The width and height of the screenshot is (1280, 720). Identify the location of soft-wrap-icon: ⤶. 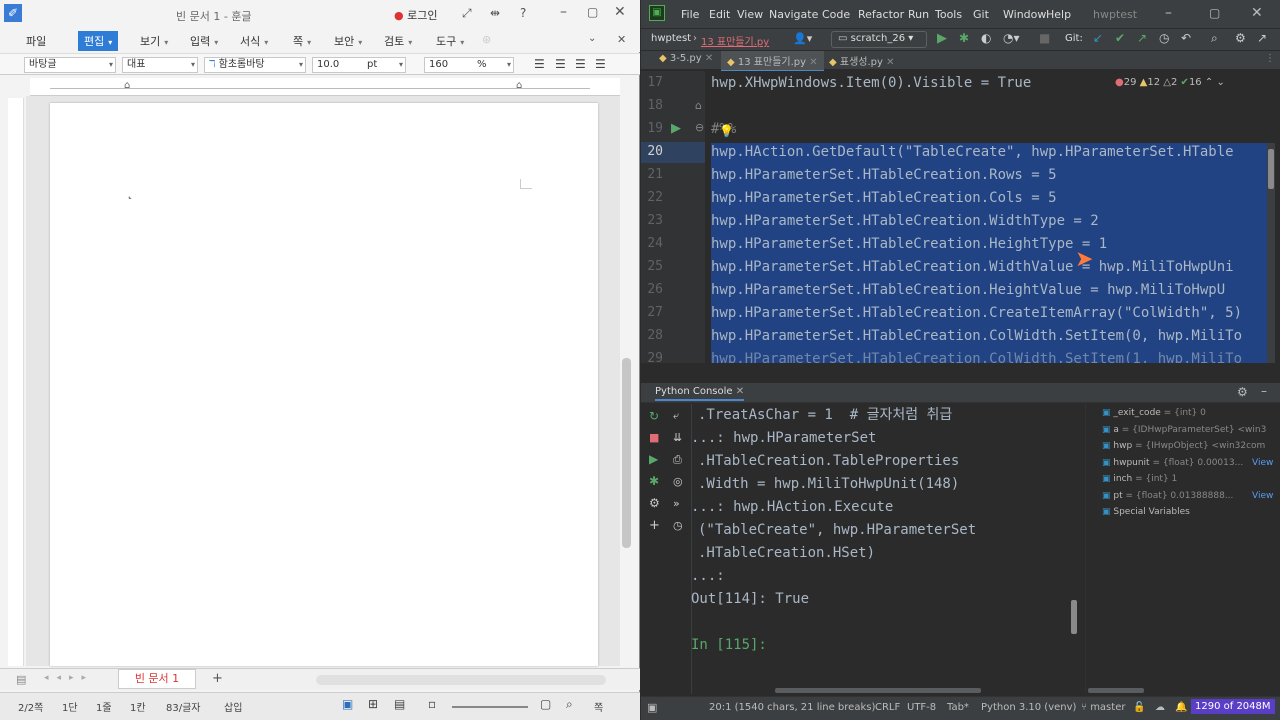
(676, 416).